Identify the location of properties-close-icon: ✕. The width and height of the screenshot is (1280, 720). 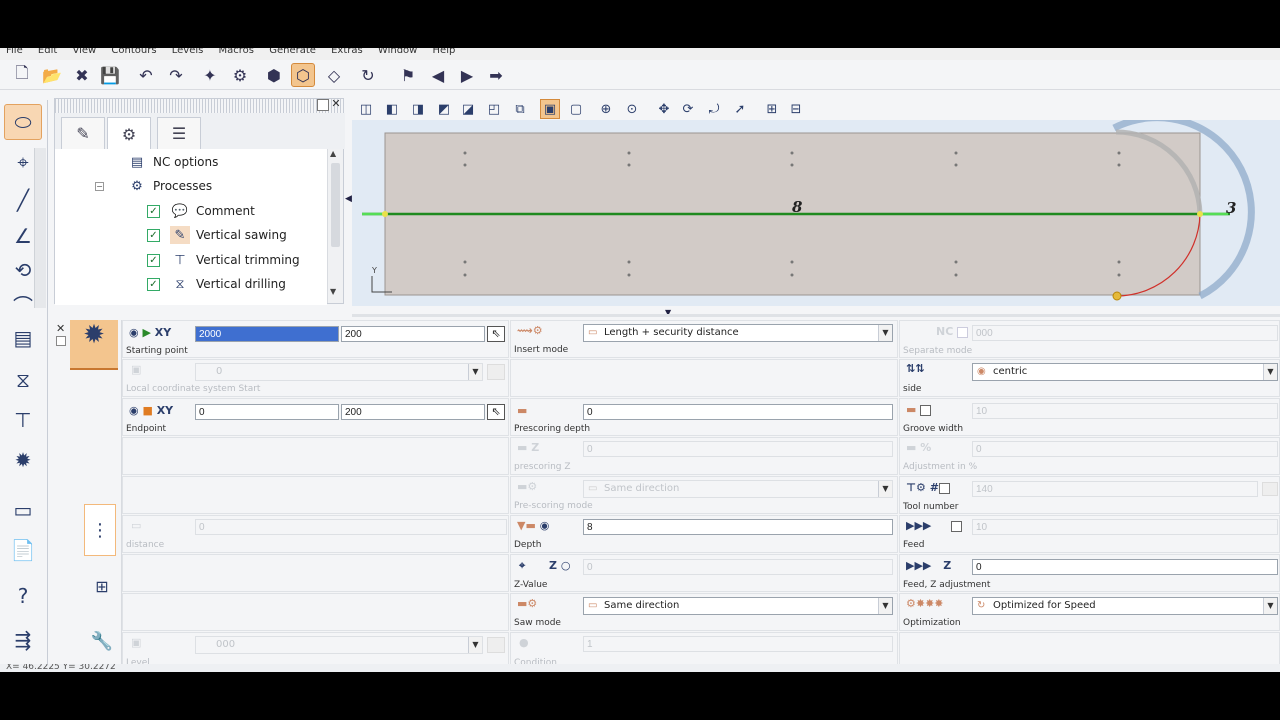
(60, 328).